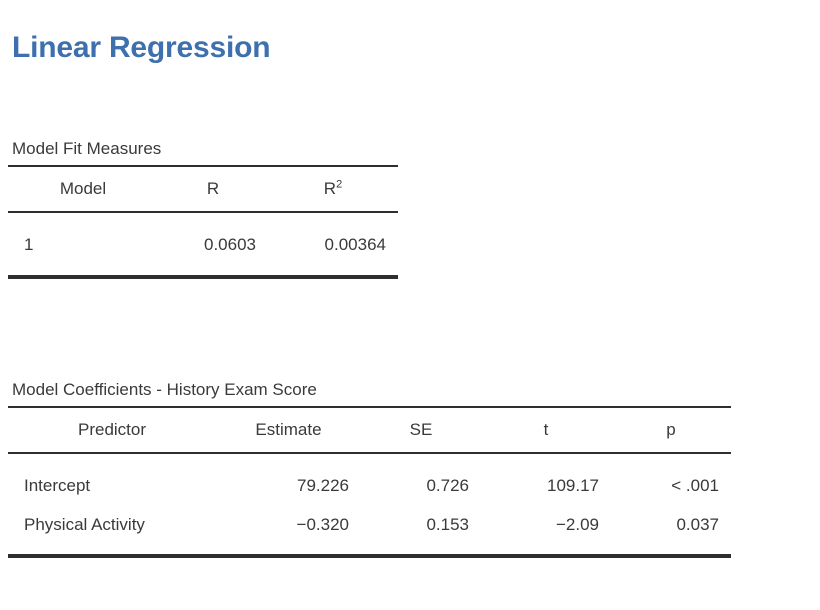 The image size is (820, 610). Describe the element at coordinates (57, 485) in the screenshot. I see `cell-predictor: Intercept` at that location.